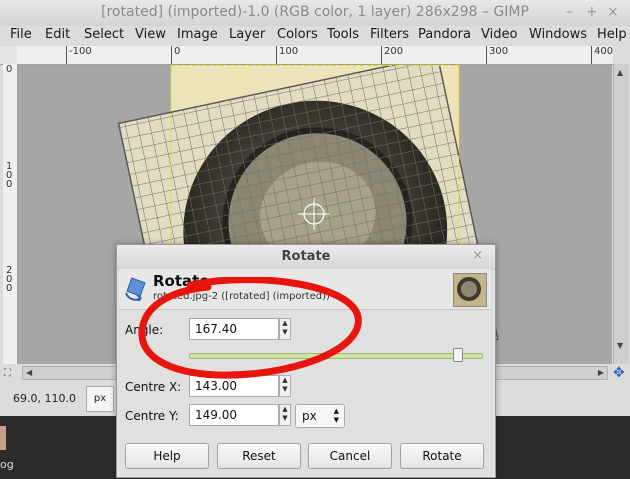 The width and height of the screenshot is (630, 479). What do you see at coordinates (592, 12) in the screenshot?
I see `maximize-button: +` at bounding box center [592, 12].